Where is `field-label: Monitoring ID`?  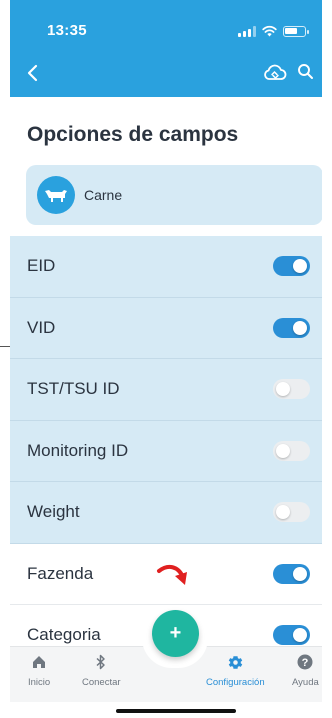 field-label: Monitoring ID is located at coordinates (78, 450).